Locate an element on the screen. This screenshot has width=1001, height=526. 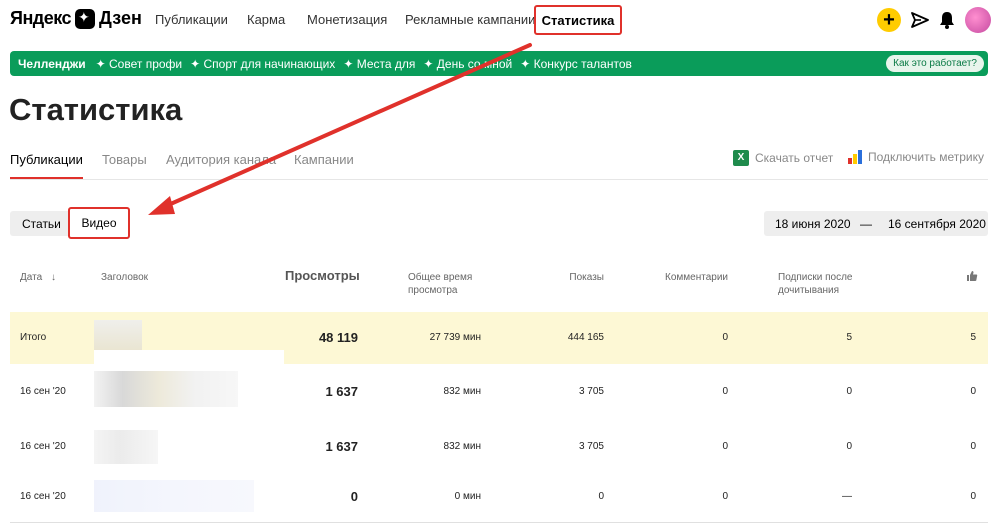
date-from: 18 июня 2020 is located at coordinates (813, 224).